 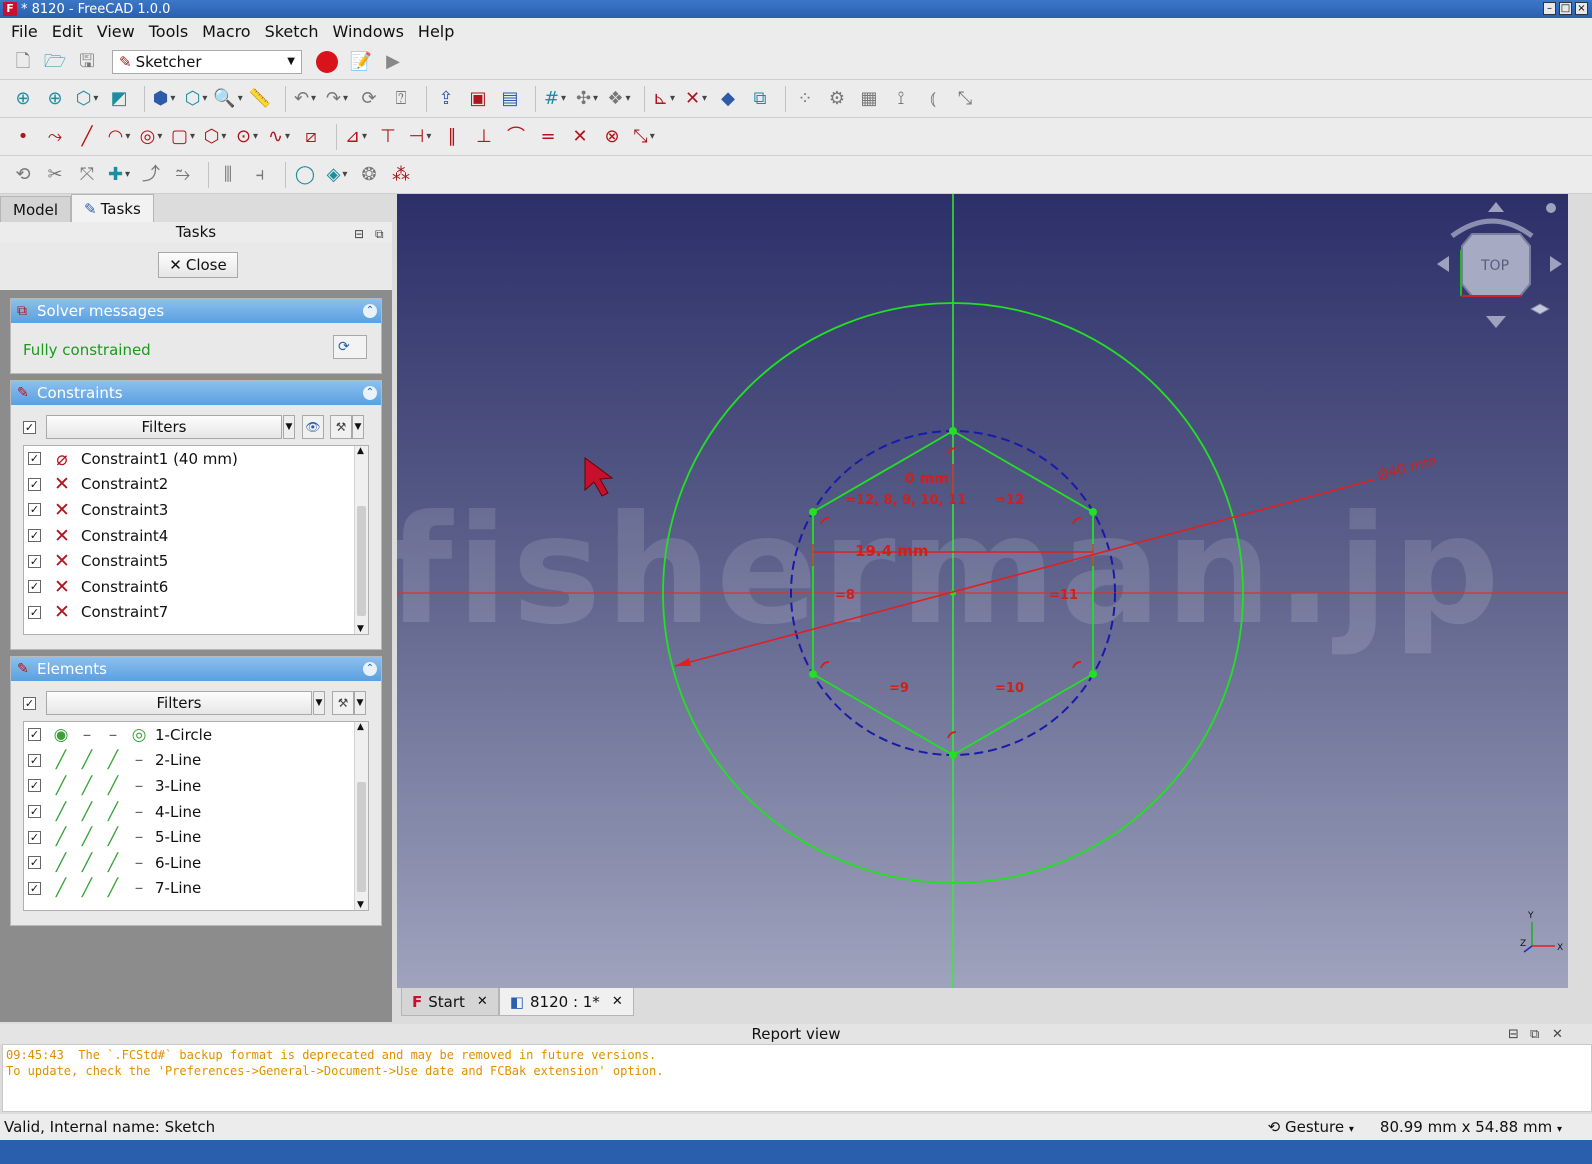 What do you see at coordinates (369, 175) in the screenshot?
I see `knot-icon: ❂` at bounding box center [369, 175].